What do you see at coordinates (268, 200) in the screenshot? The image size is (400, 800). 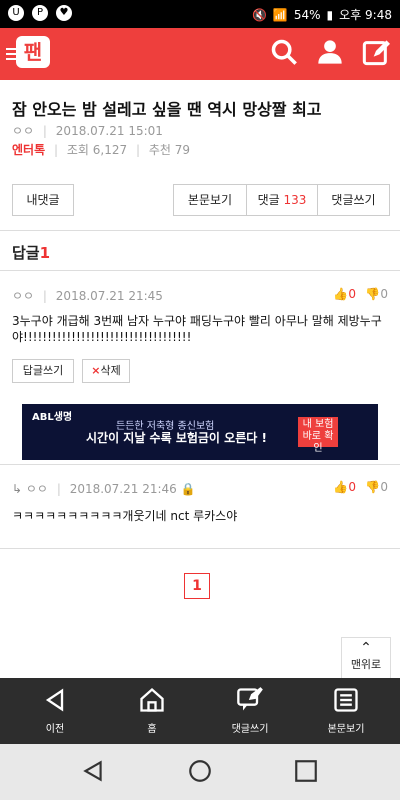 I see `comments-label: 댓글` at bounding box center [268, 200].